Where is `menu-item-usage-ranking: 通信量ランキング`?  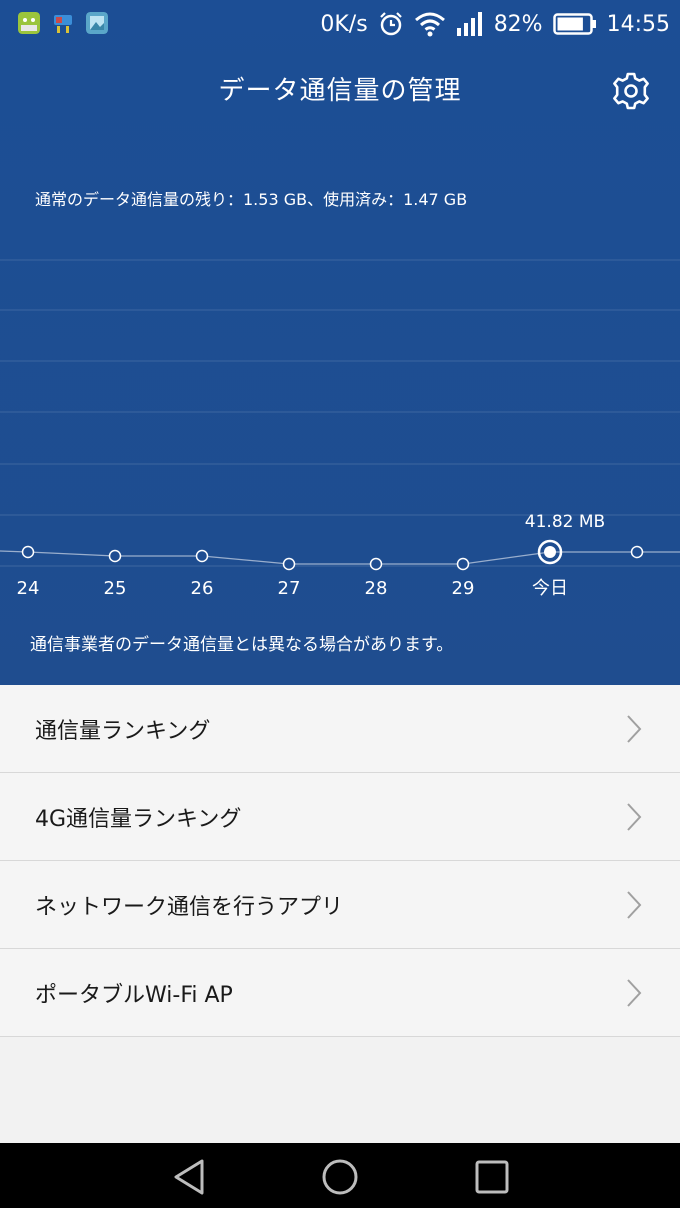 menu-item-usage-ranking: 通信量ランキング is located at coordinates (340, 729).